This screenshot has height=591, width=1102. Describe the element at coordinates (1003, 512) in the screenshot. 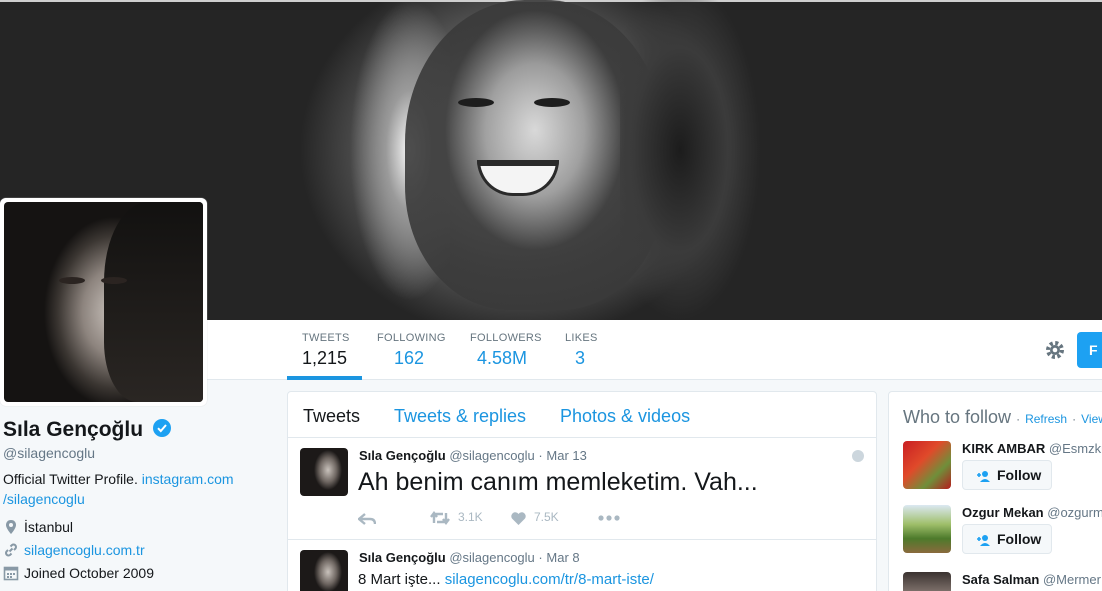

I see `suggested-user-display-name: Ozgur Mekan` at that location.